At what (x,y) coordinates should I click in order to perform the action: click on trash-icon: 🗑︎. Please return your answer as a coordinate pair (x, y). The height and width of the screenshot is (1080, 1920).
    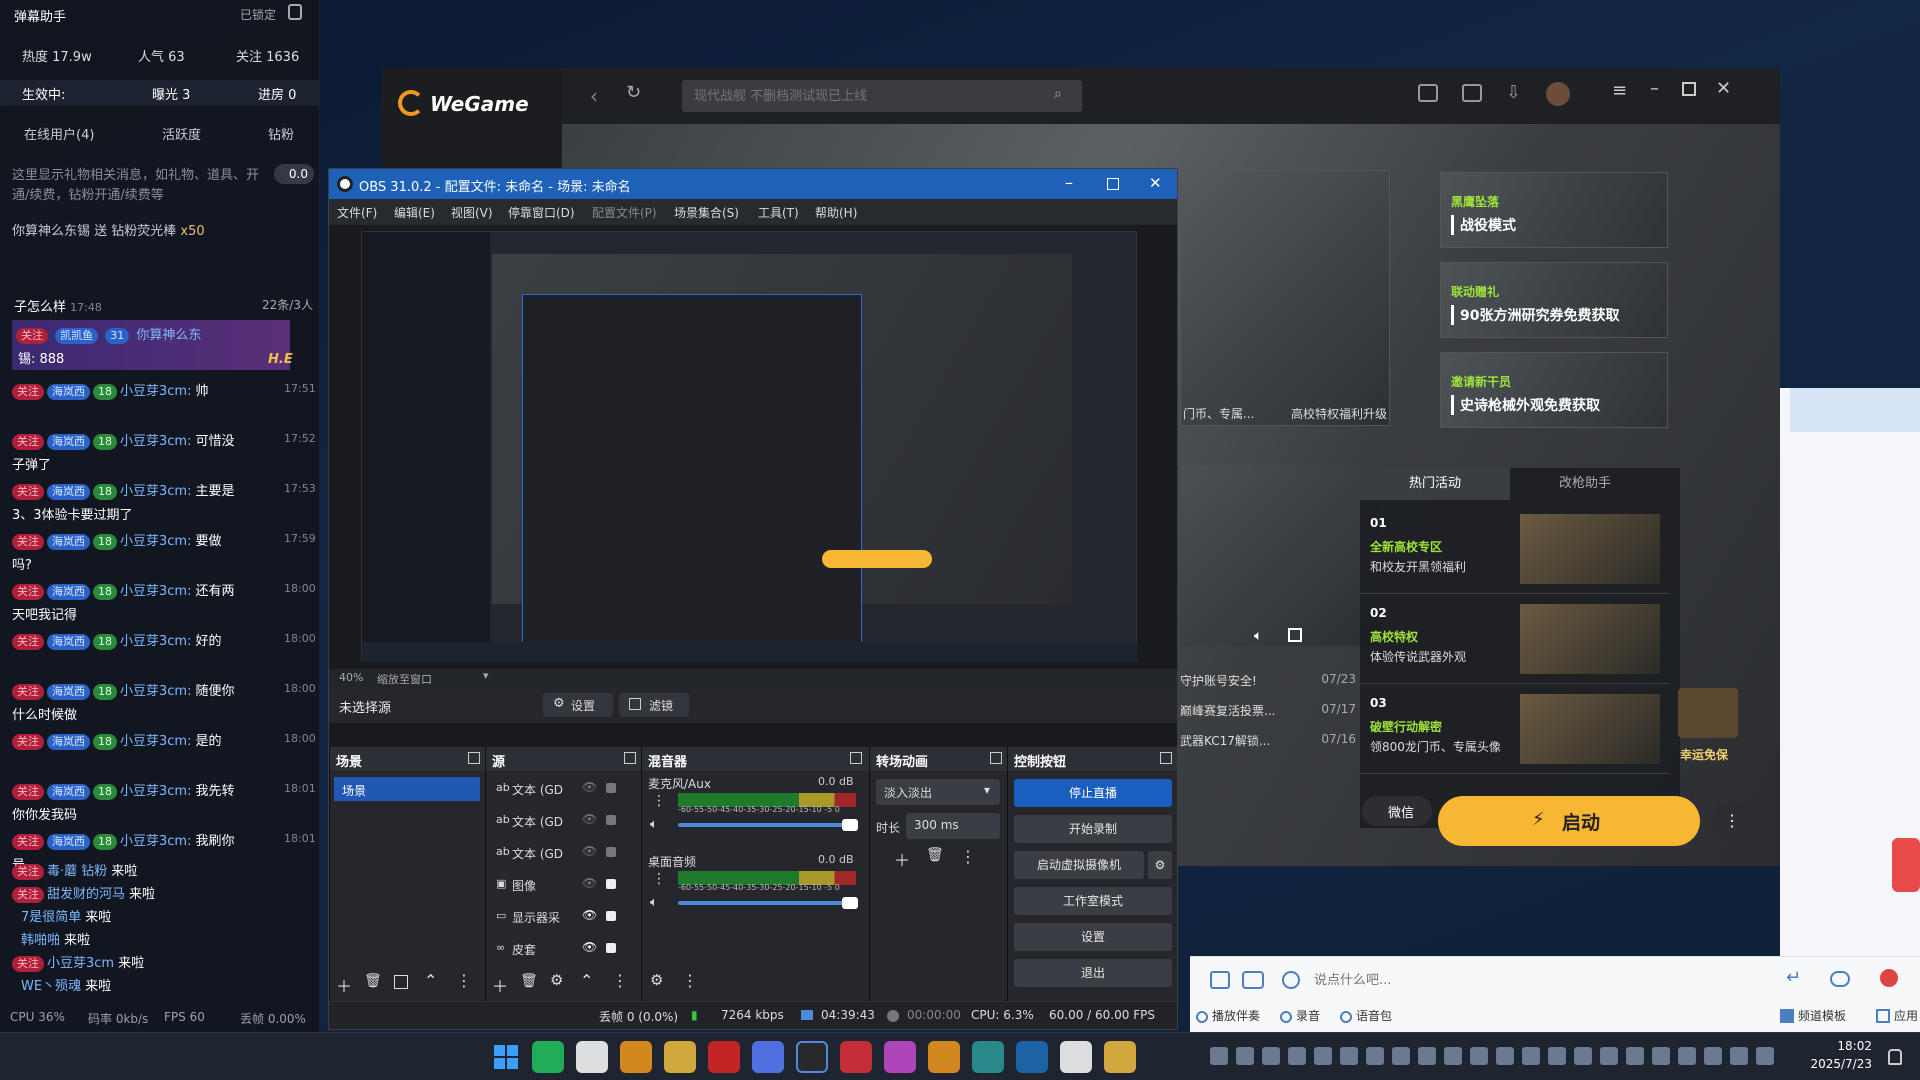
    Looking at the image, I should click on (529, 981).